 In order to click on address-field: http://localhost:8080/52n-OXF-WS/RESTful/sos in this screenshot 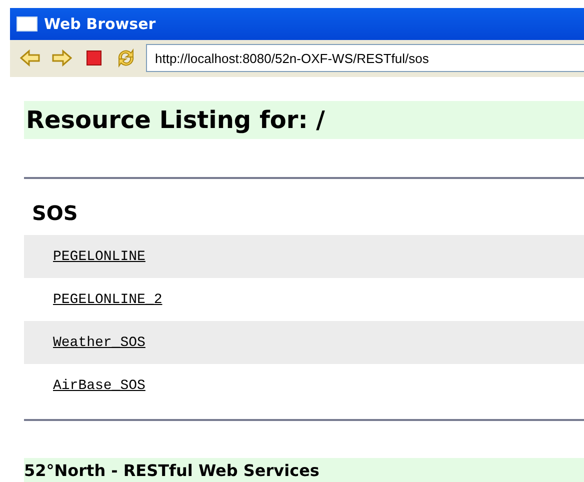, I will do `click(365, 58)`.